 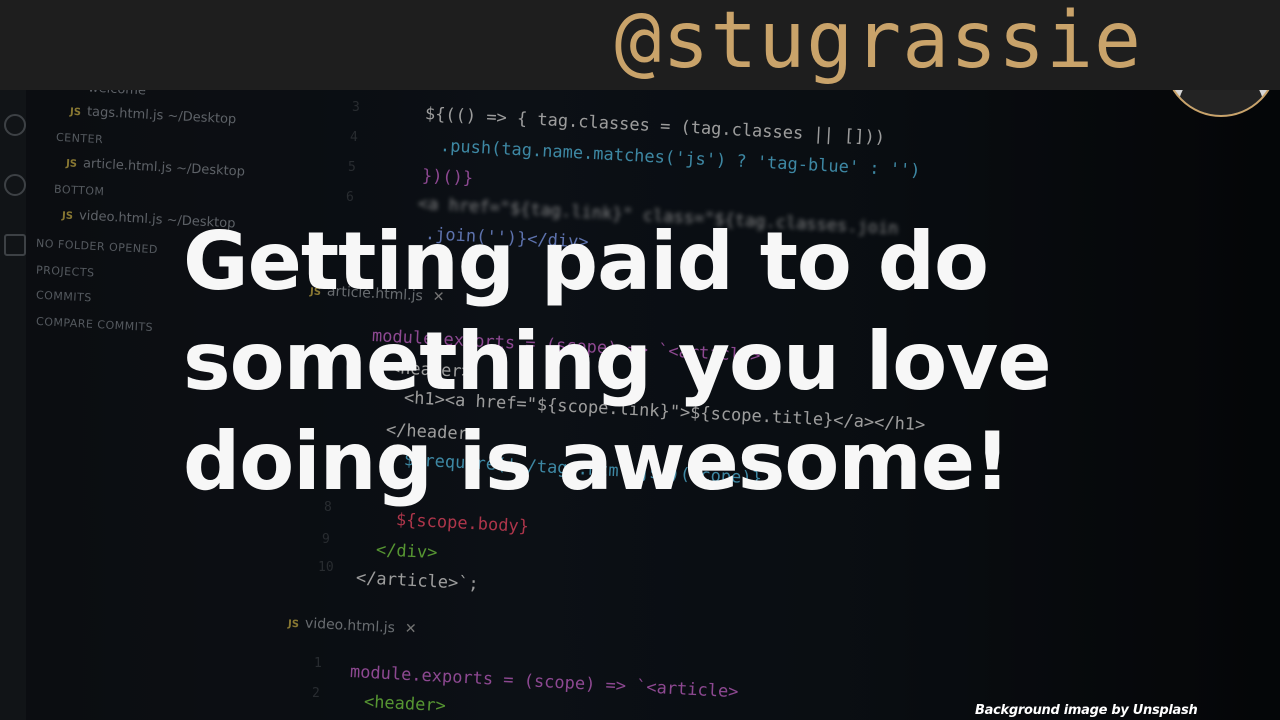 What do you see at coordinates (596, 461) in the screenshot?
I see `headline-line: doing is awesome!` at bounding box center [596, 461].